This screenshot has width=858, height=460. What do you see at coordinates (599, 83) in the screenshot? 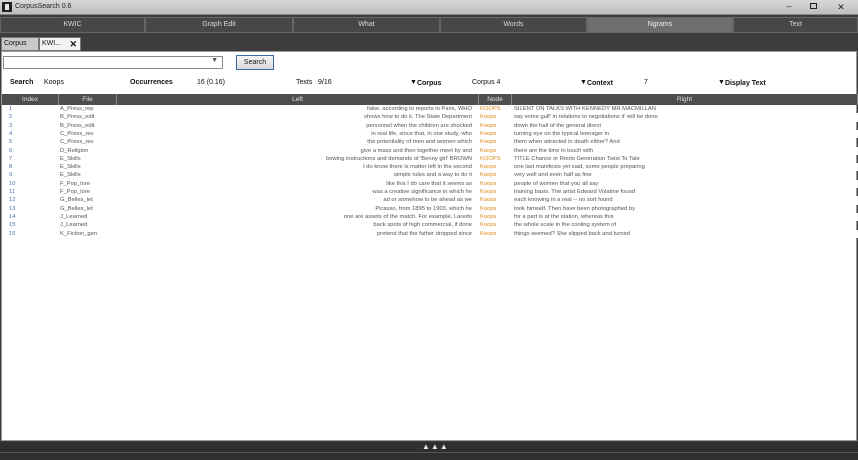
I see `context-label: Context` at bounding box center [599, 83].